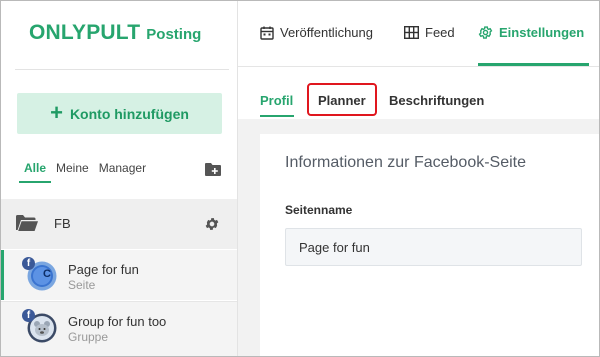 This screenshot has width=600, height=357. I want to click on account-group-row: FB, so click(119, 224).